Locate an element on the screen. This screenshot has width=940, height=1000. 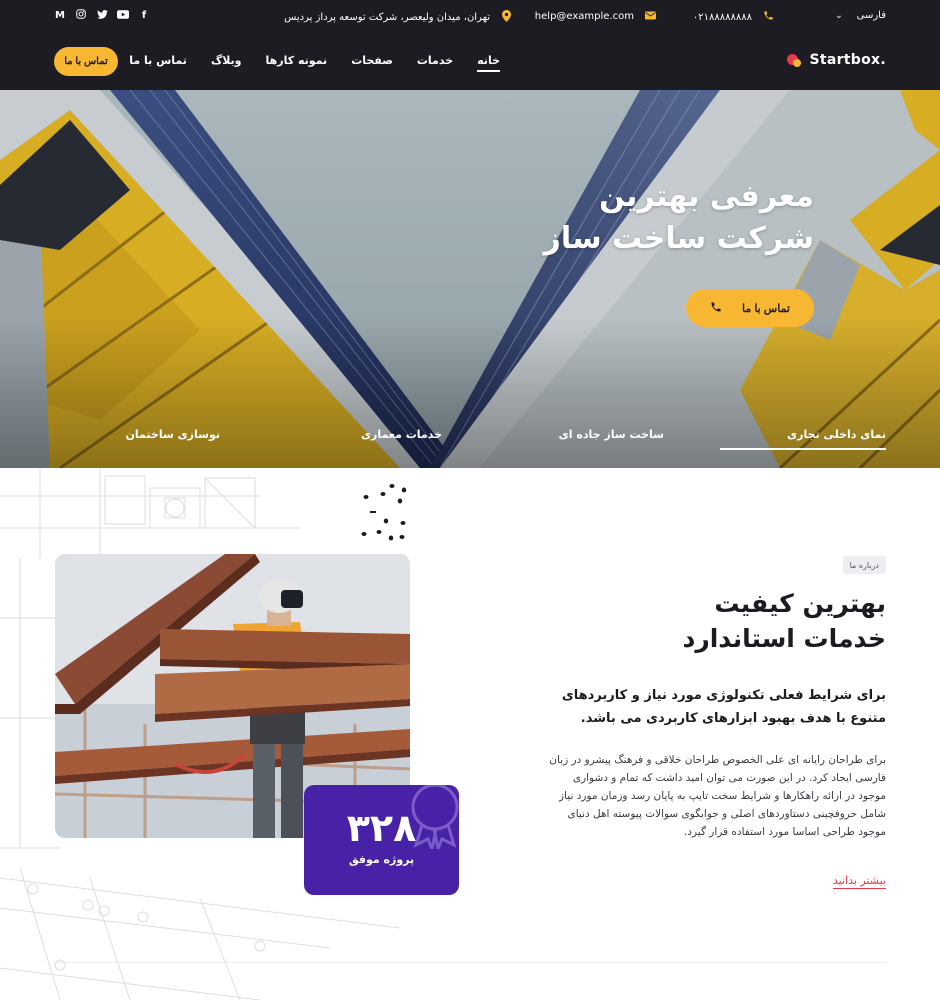
facebook-icon: f is located at coordinates (144, 15).